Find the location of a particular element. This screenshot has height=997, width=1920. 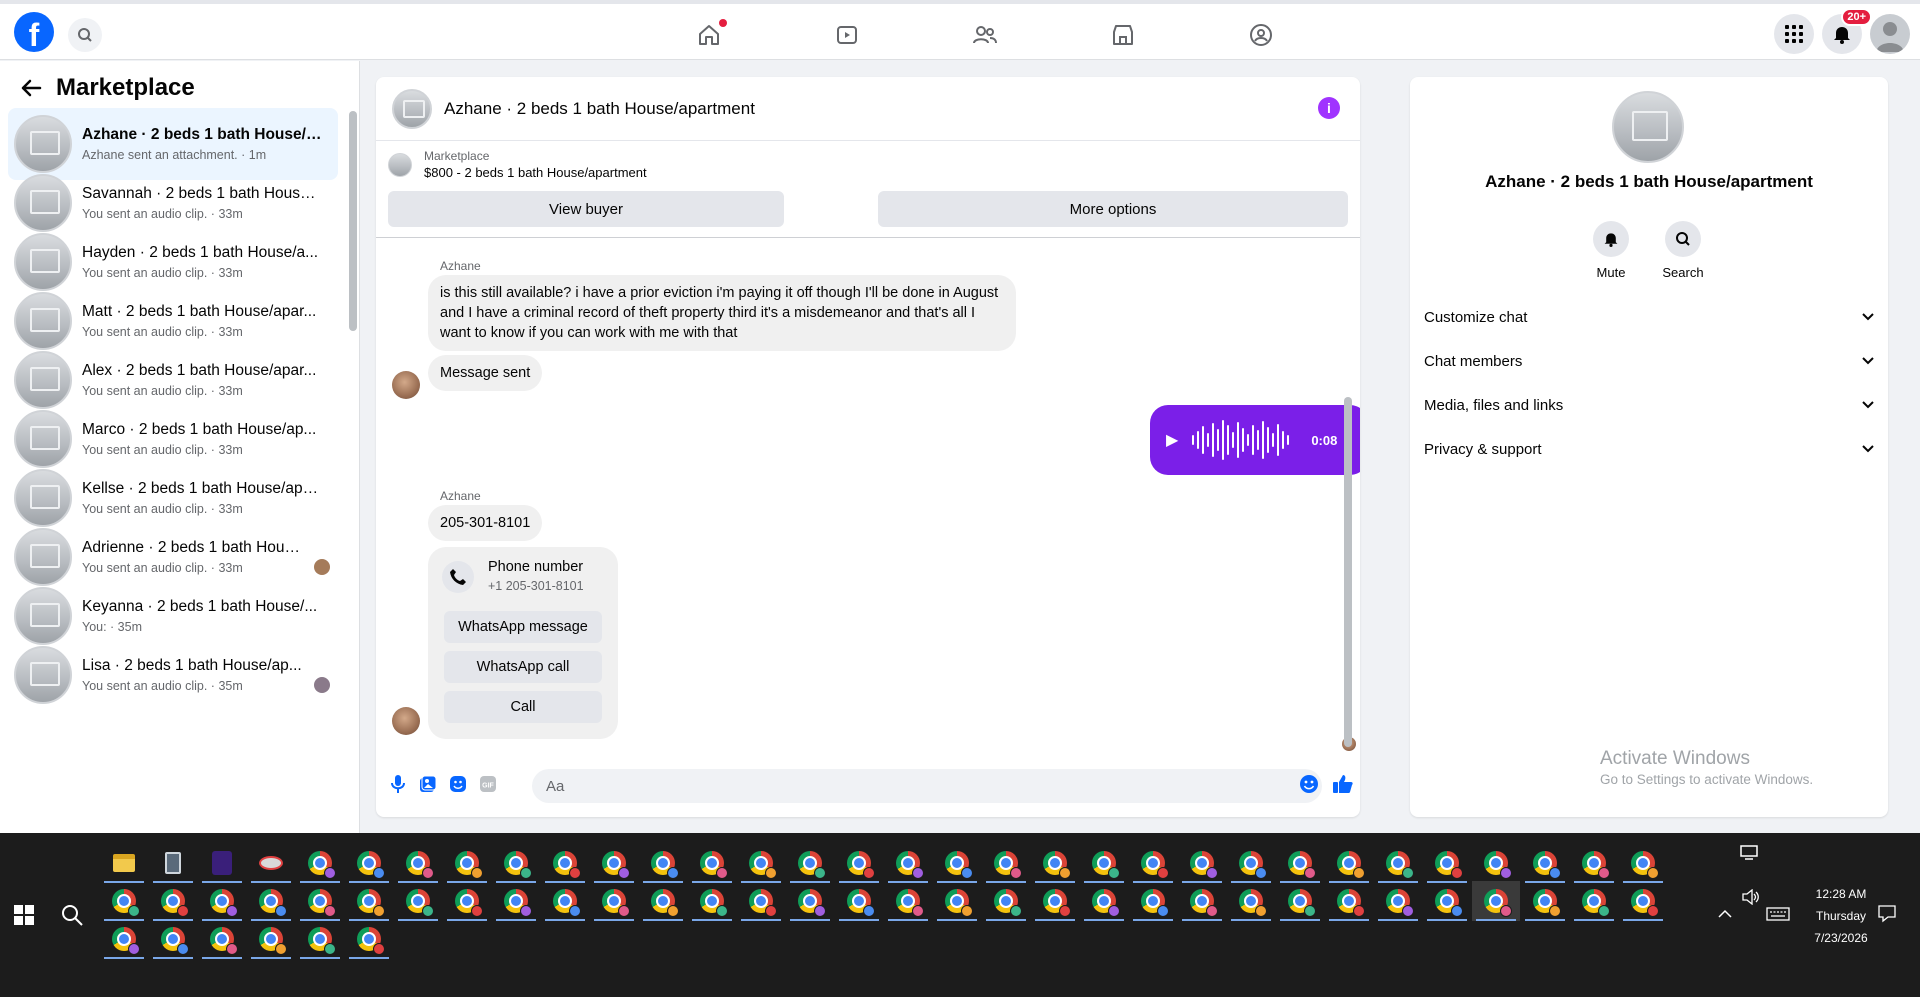

nav-watch is located at coordinates (847, 35).